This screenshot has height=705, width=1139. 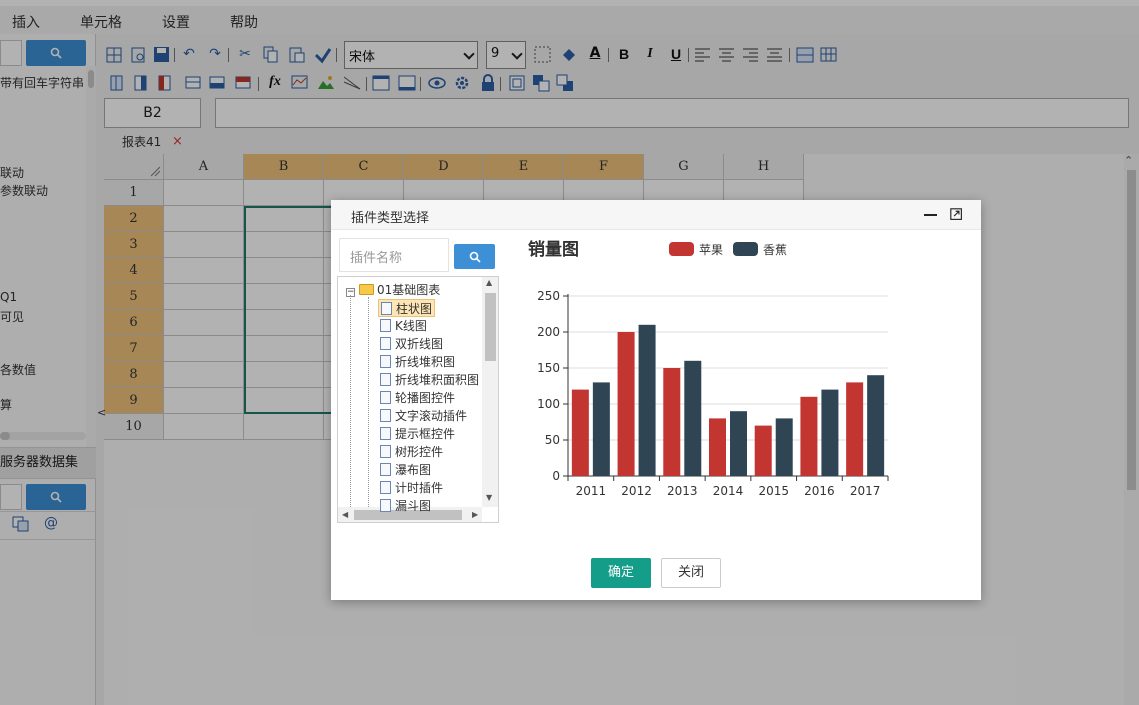 What do you see at coordinates (621, 573) in the screenshot?
I see `confirm-button: 确定` at bounding box center [621, 573].